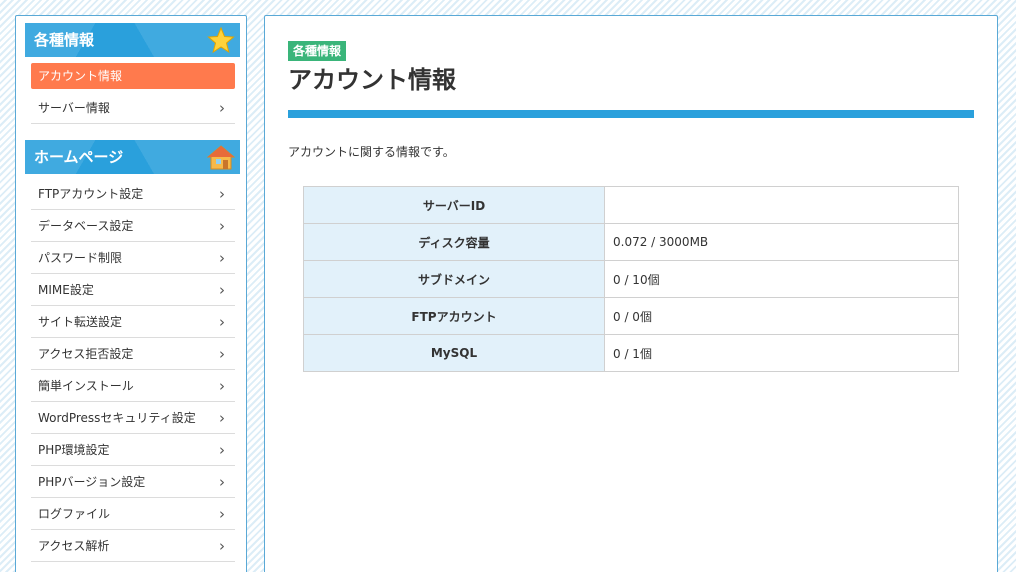  I want to click on sidebar-item-label: データベース設定, so click(86, 226).